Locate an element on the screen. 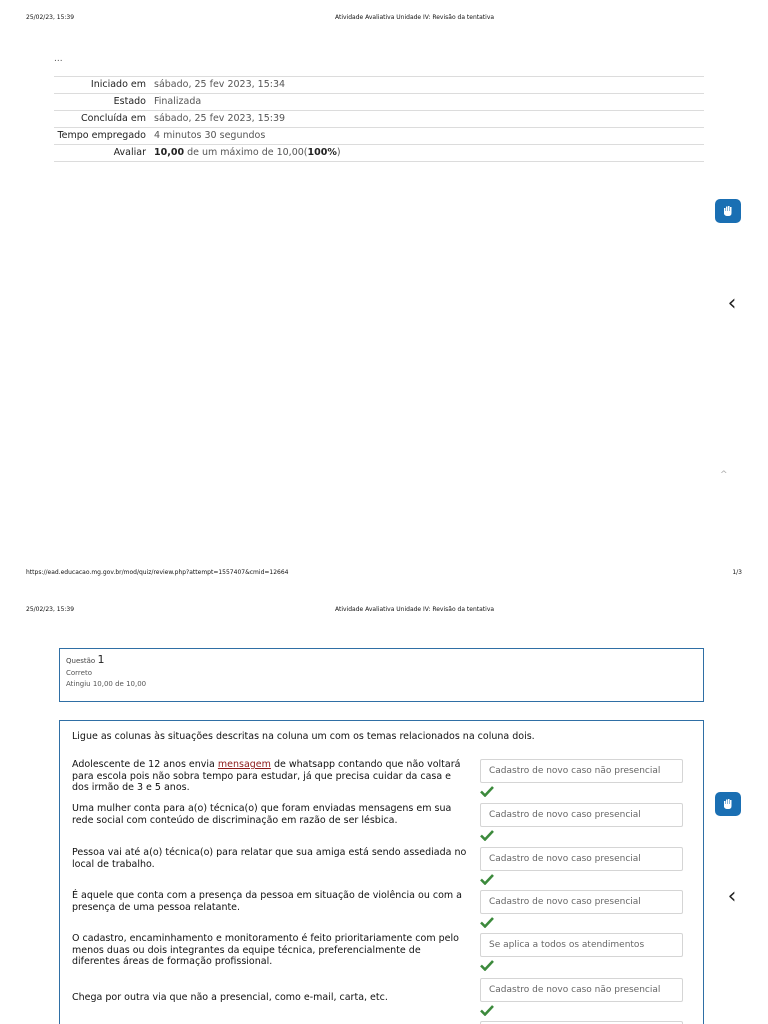 This screenshot has height=1024, width=768. grade-middle: de um máximo de 10,00( is located at coordinates (246, 152).